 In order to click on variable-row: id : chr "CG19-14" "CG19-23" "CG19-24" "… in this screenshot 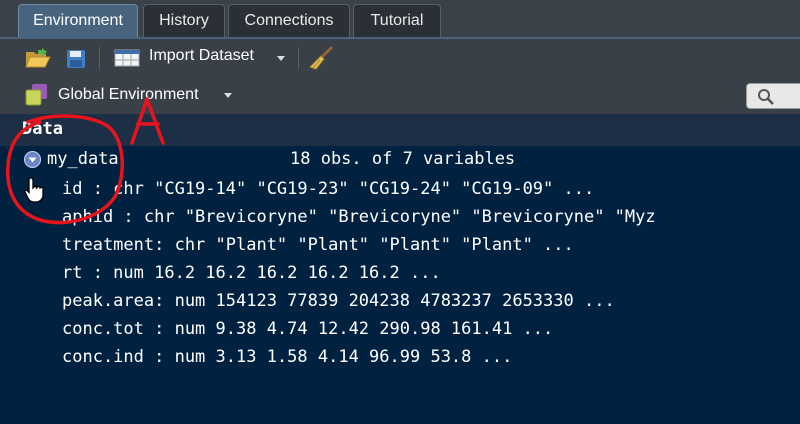, I will do `click(328, 189)`.